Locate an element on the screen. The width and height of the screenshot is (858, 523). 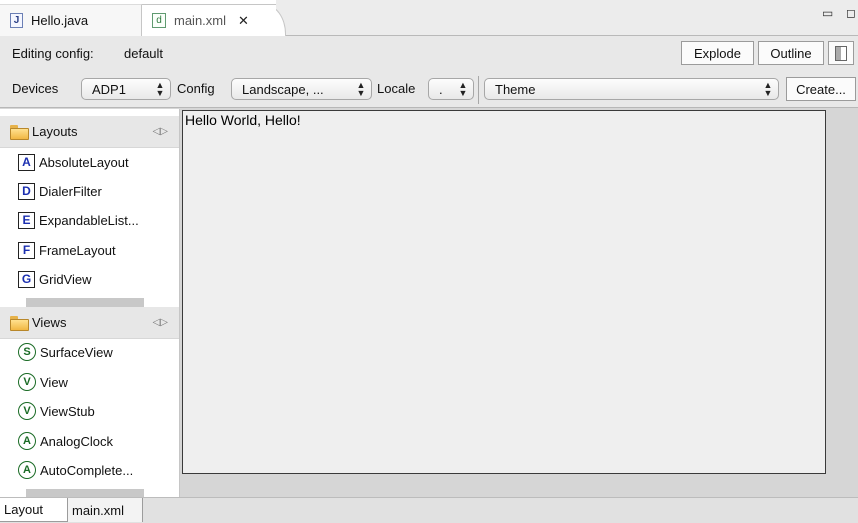
views-section-title: Views is located at coordinates (49, 322).